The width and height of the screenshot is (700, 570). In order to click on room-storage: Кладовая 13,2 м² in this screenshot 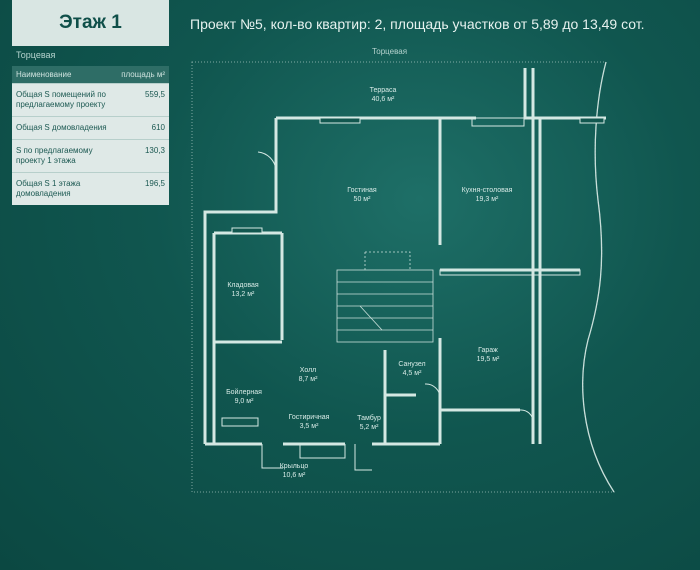, I will do `click(242, 290)`.